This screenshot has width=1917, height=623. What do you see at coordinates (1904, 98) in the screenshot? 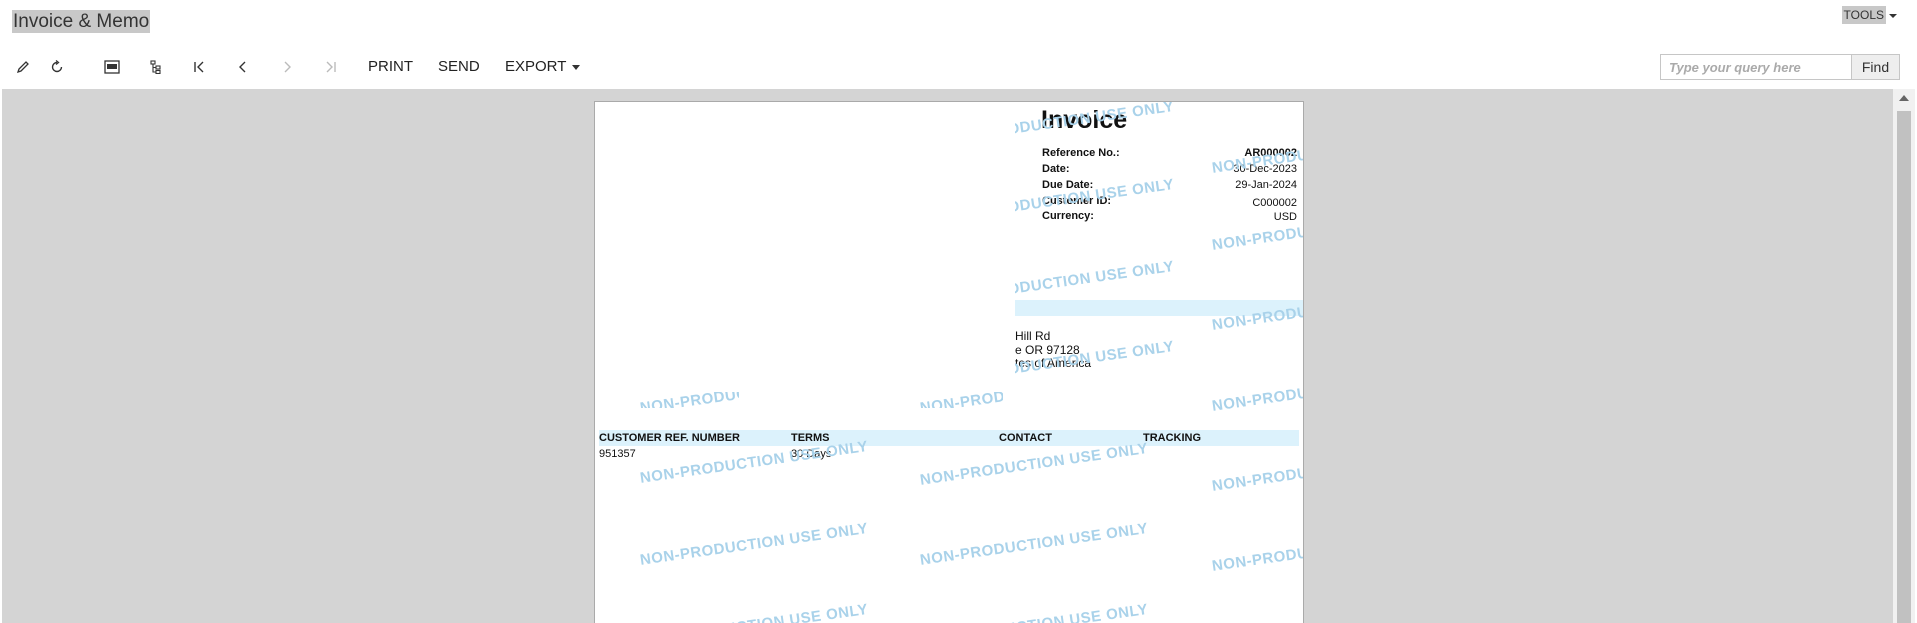
I see `scroll-up-icon` at bounding box center [1904, 98].